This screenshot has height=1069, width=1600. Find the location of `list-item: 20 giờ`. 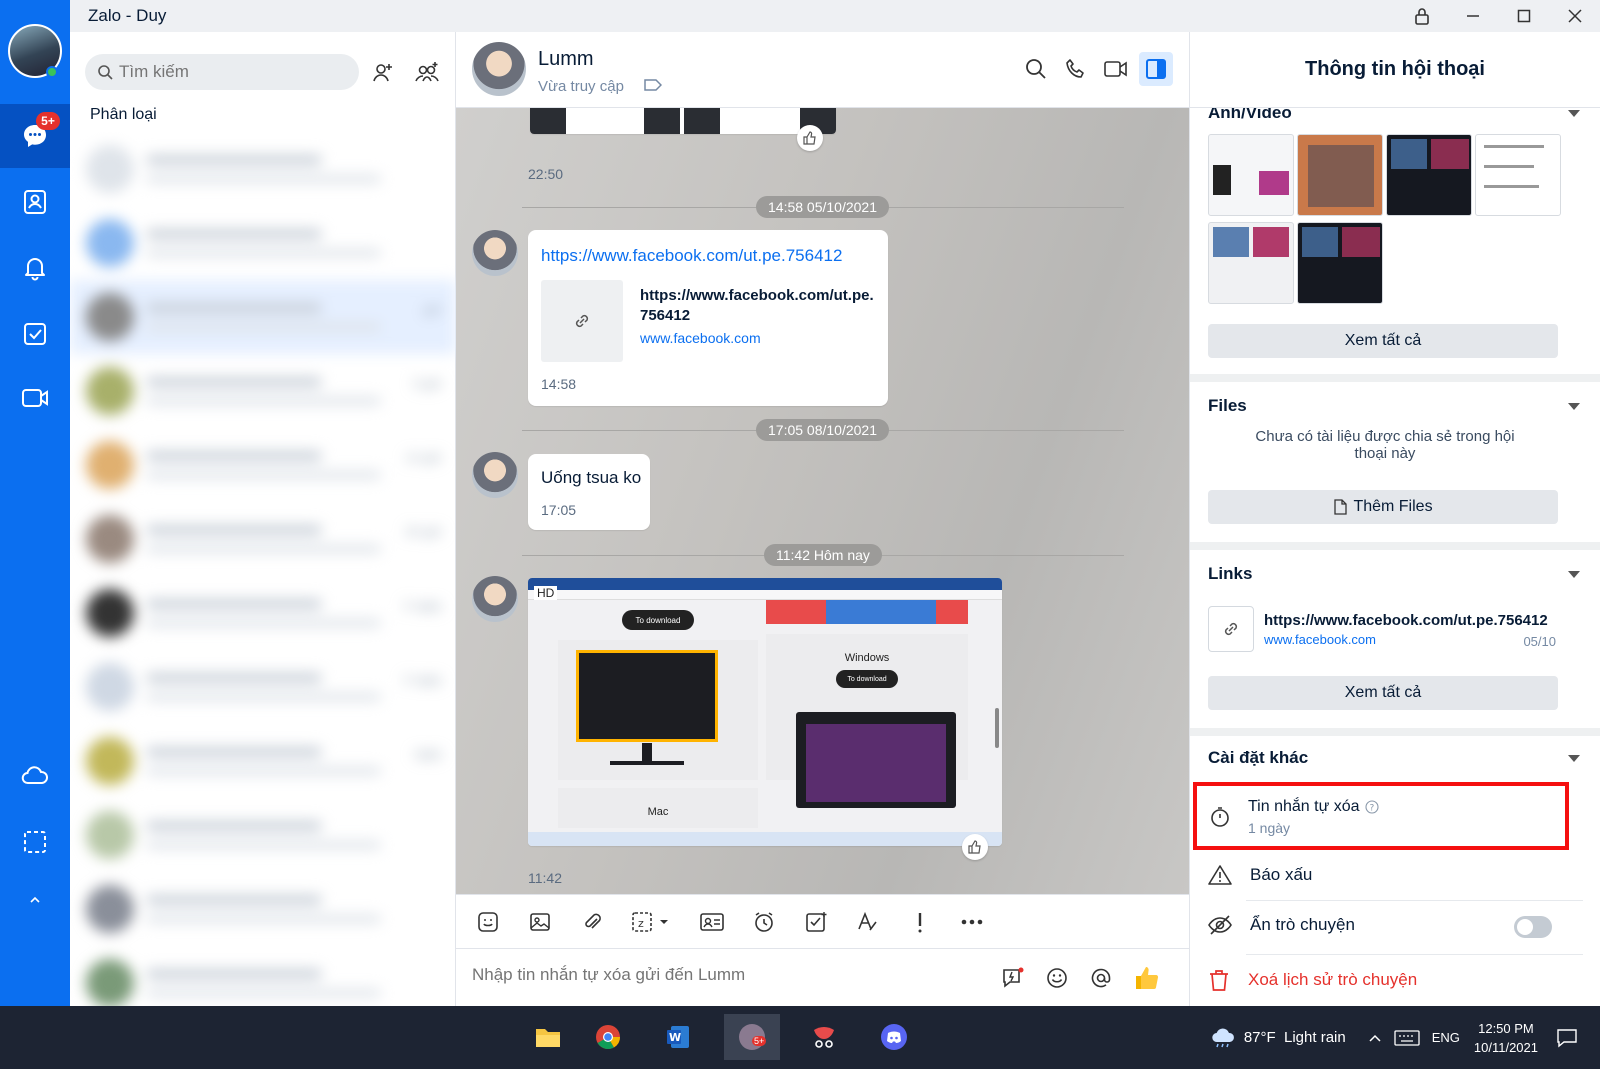

list-item: 20 giờ is located at coordinates (263, 539).